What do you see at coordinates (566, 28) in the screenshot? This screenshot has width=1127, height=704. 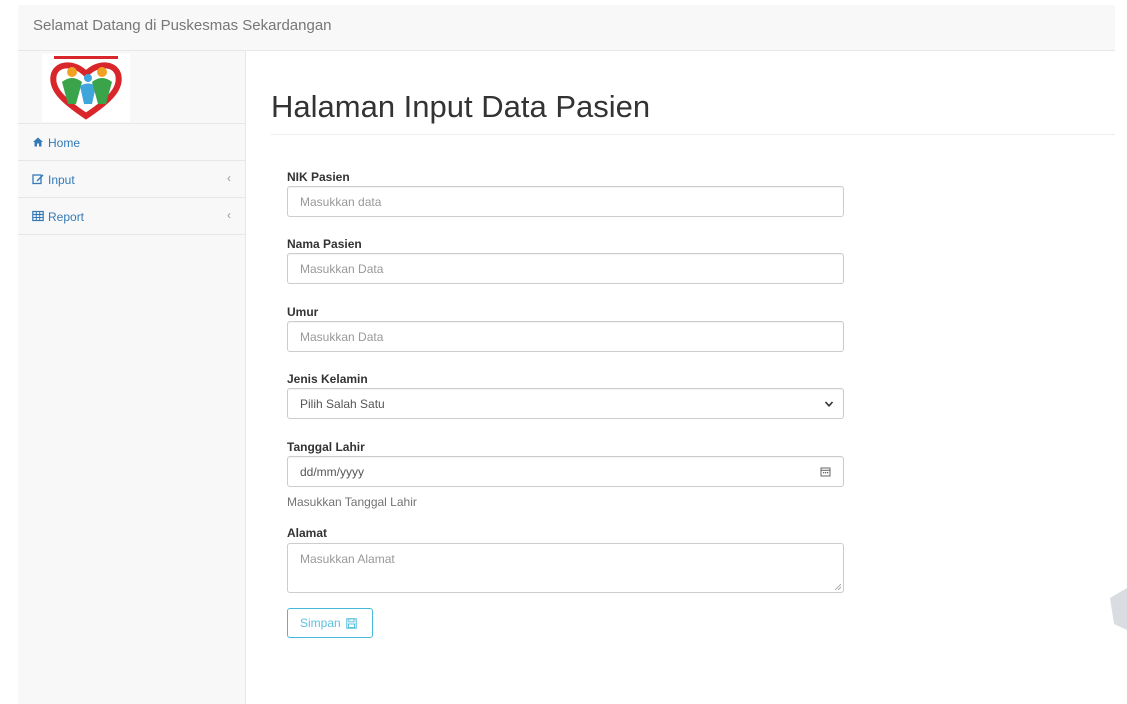 I see `top-navbar: Selamat Datang di Puskesmas Sekardangan` at bounding box center [566, 28].